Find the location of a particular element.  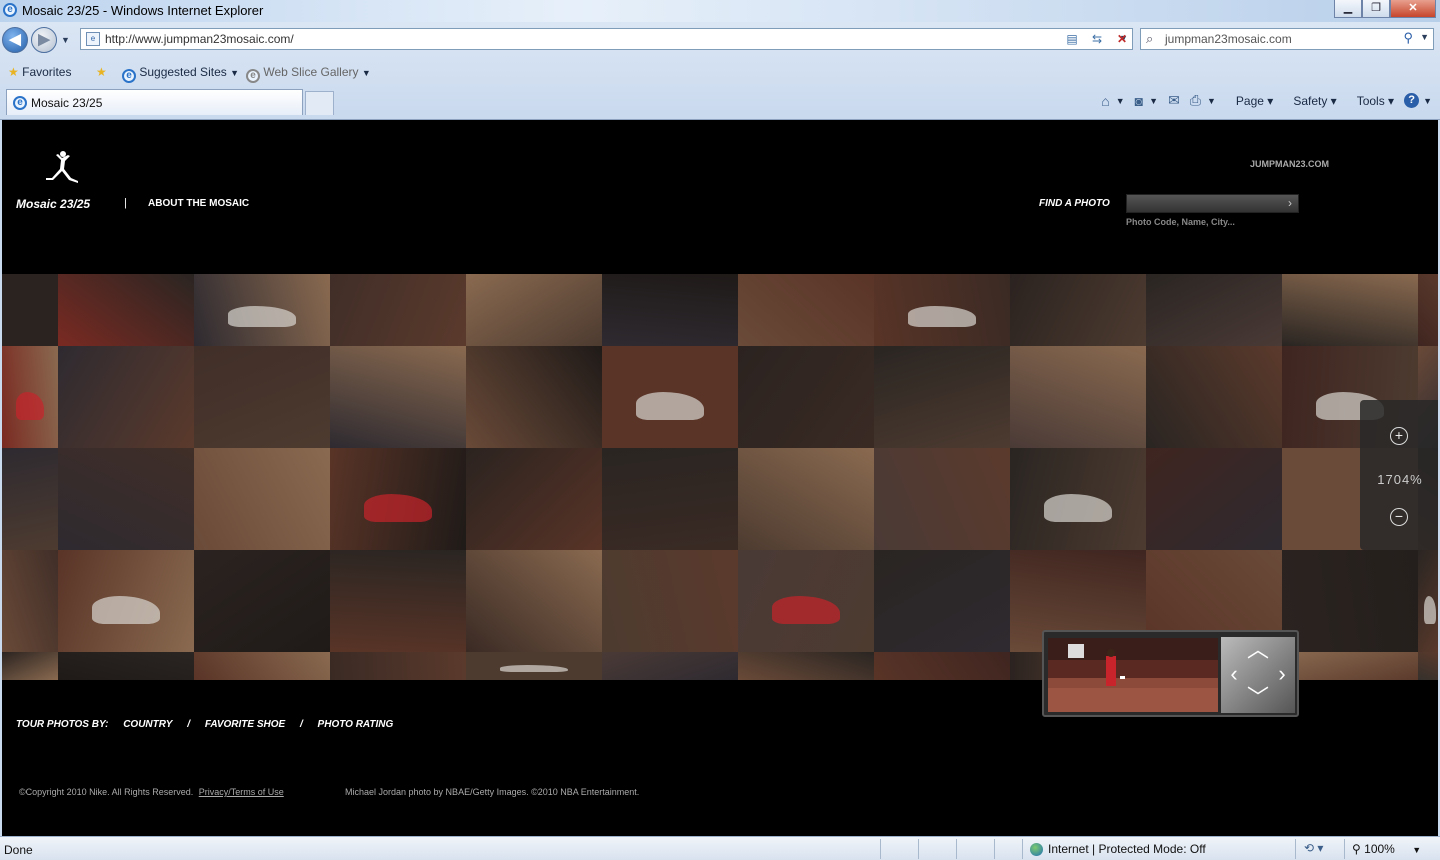

find-go-icon: › is located at coordinates (1290, 203).